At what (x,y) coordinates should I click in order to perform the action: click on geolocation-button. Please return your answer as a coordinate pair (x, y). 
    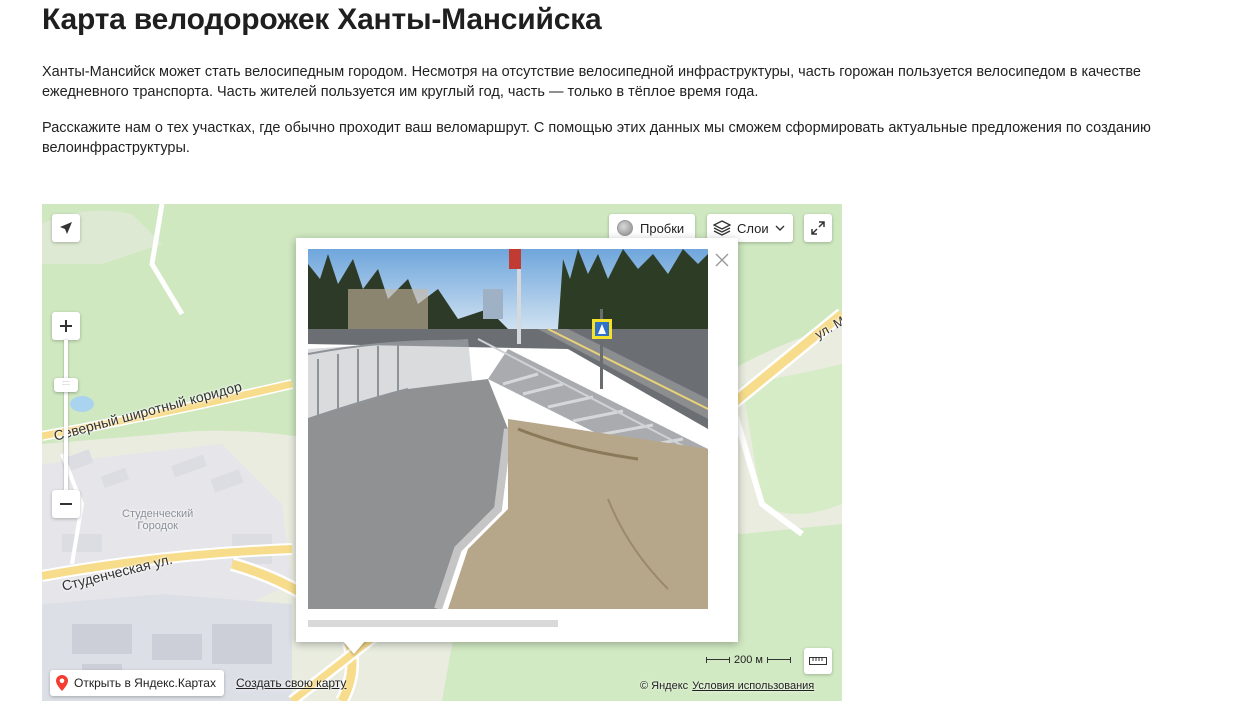
    Looking at the image, I should click on (66, 228).